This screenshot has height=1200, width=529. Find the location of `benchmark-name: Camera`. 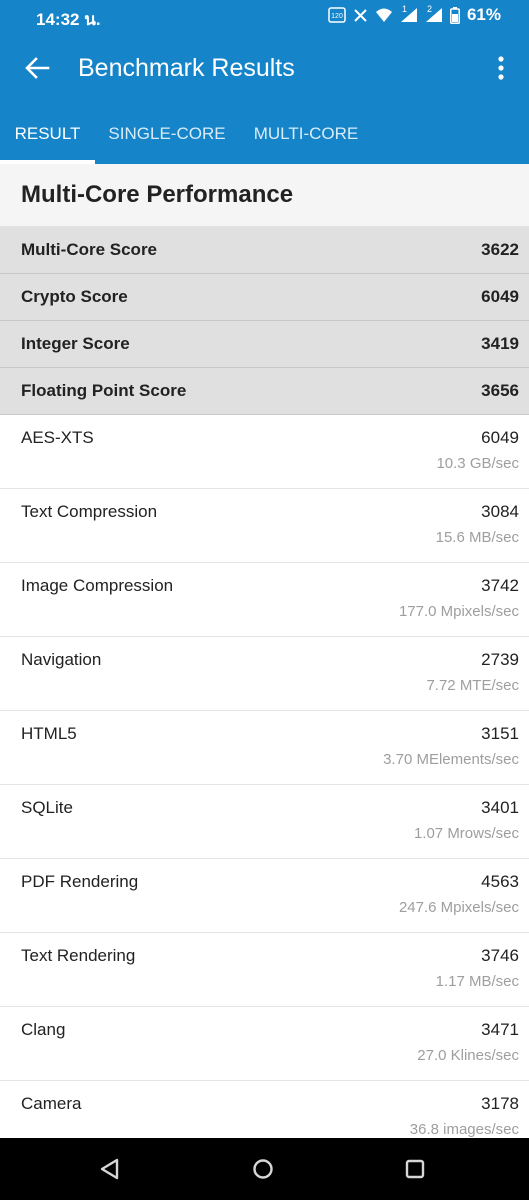

benchmark-name: Camera is located at coordinates (51, 1103).